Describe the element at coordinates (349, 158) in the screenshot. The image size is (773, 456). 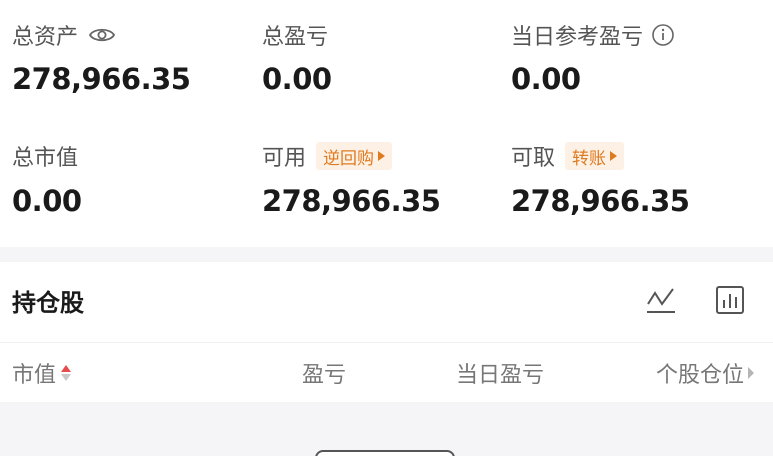
I see `reverse-repo-label: 逆回购` at that location.